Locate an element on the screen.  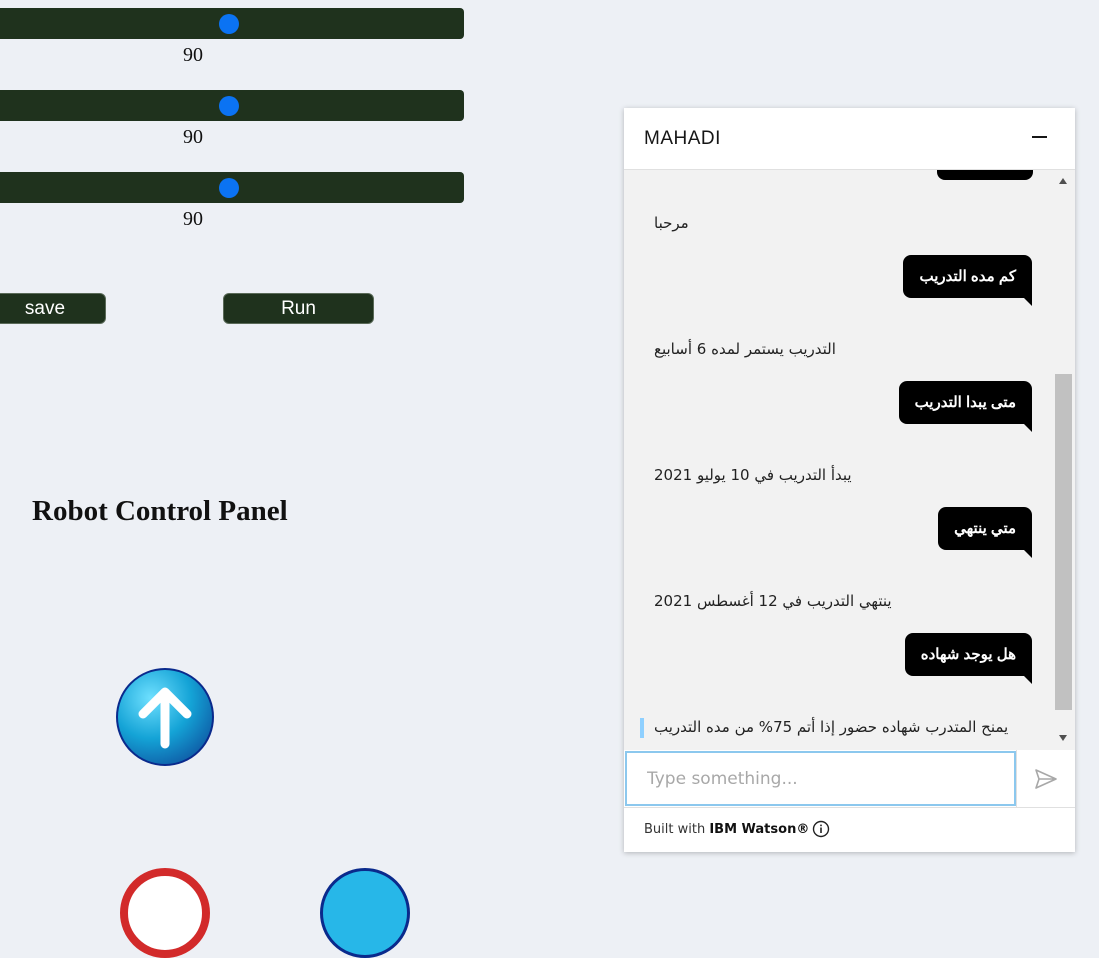
stop-button is located at coordinates (165, 913).